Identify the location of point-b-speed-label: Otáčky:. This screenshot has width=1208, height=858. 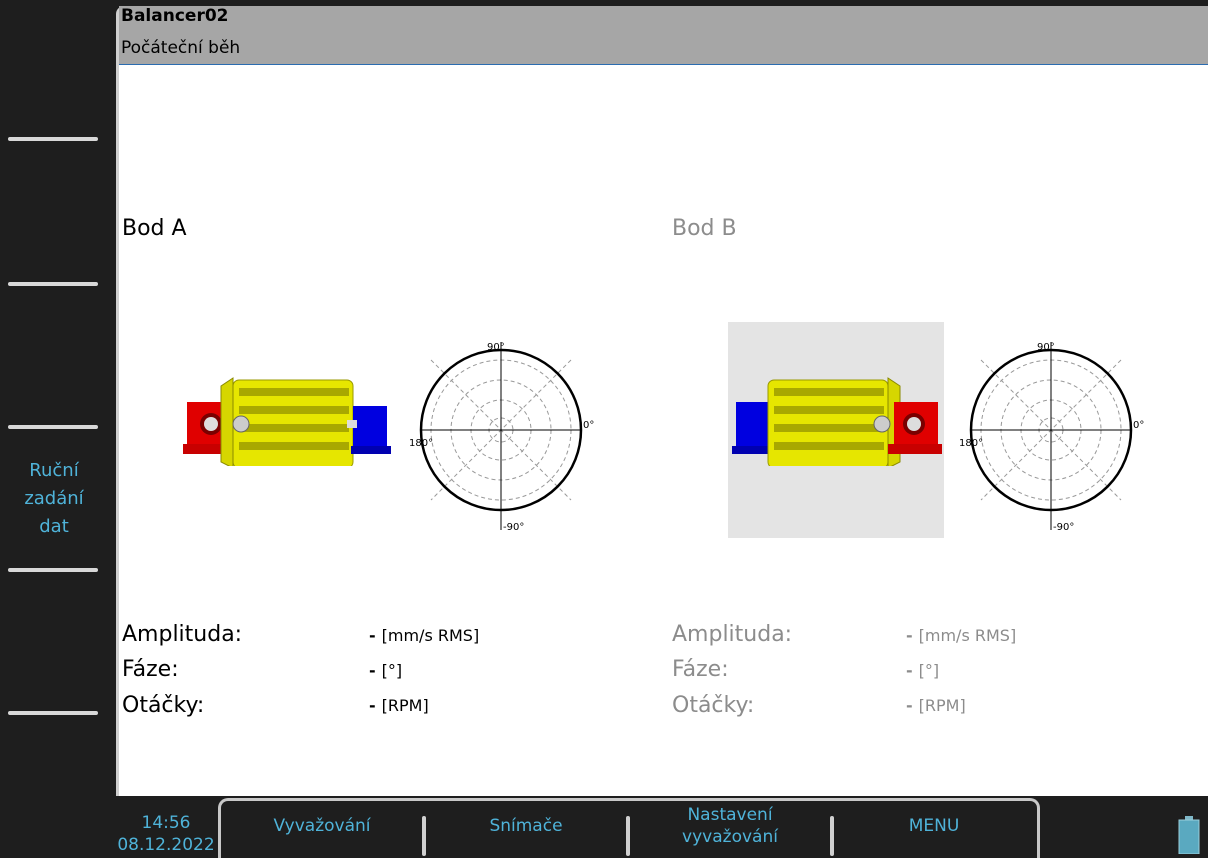
(713, 705).